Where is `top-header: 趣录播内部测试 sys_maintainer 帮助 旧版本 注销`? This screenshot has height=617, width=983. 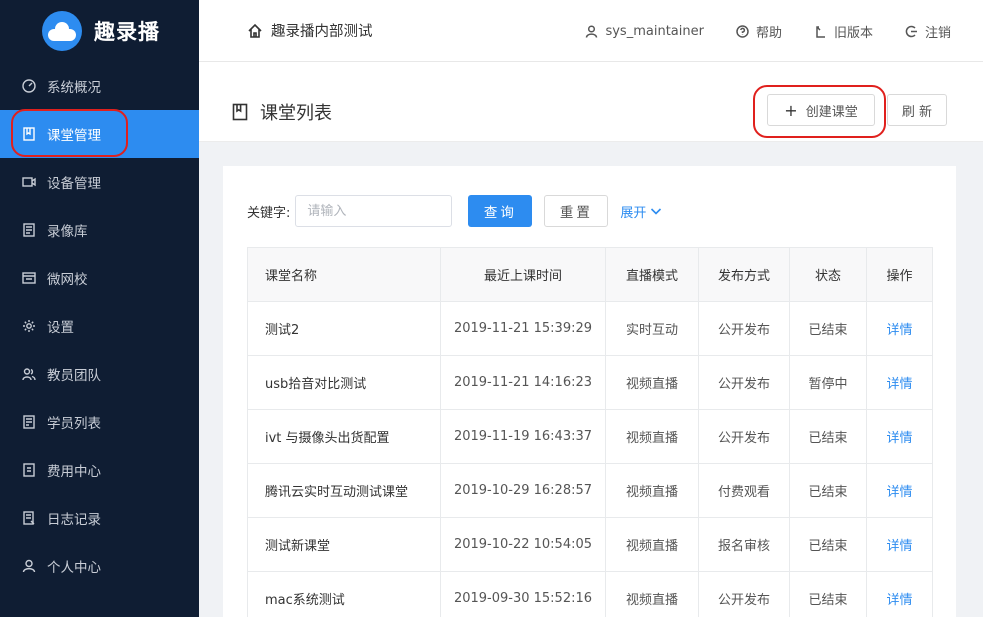 top-header: 趣录播内部测试 sys_maintainer 帮助 旧版本 注销 is located at coordinates (591, 31).